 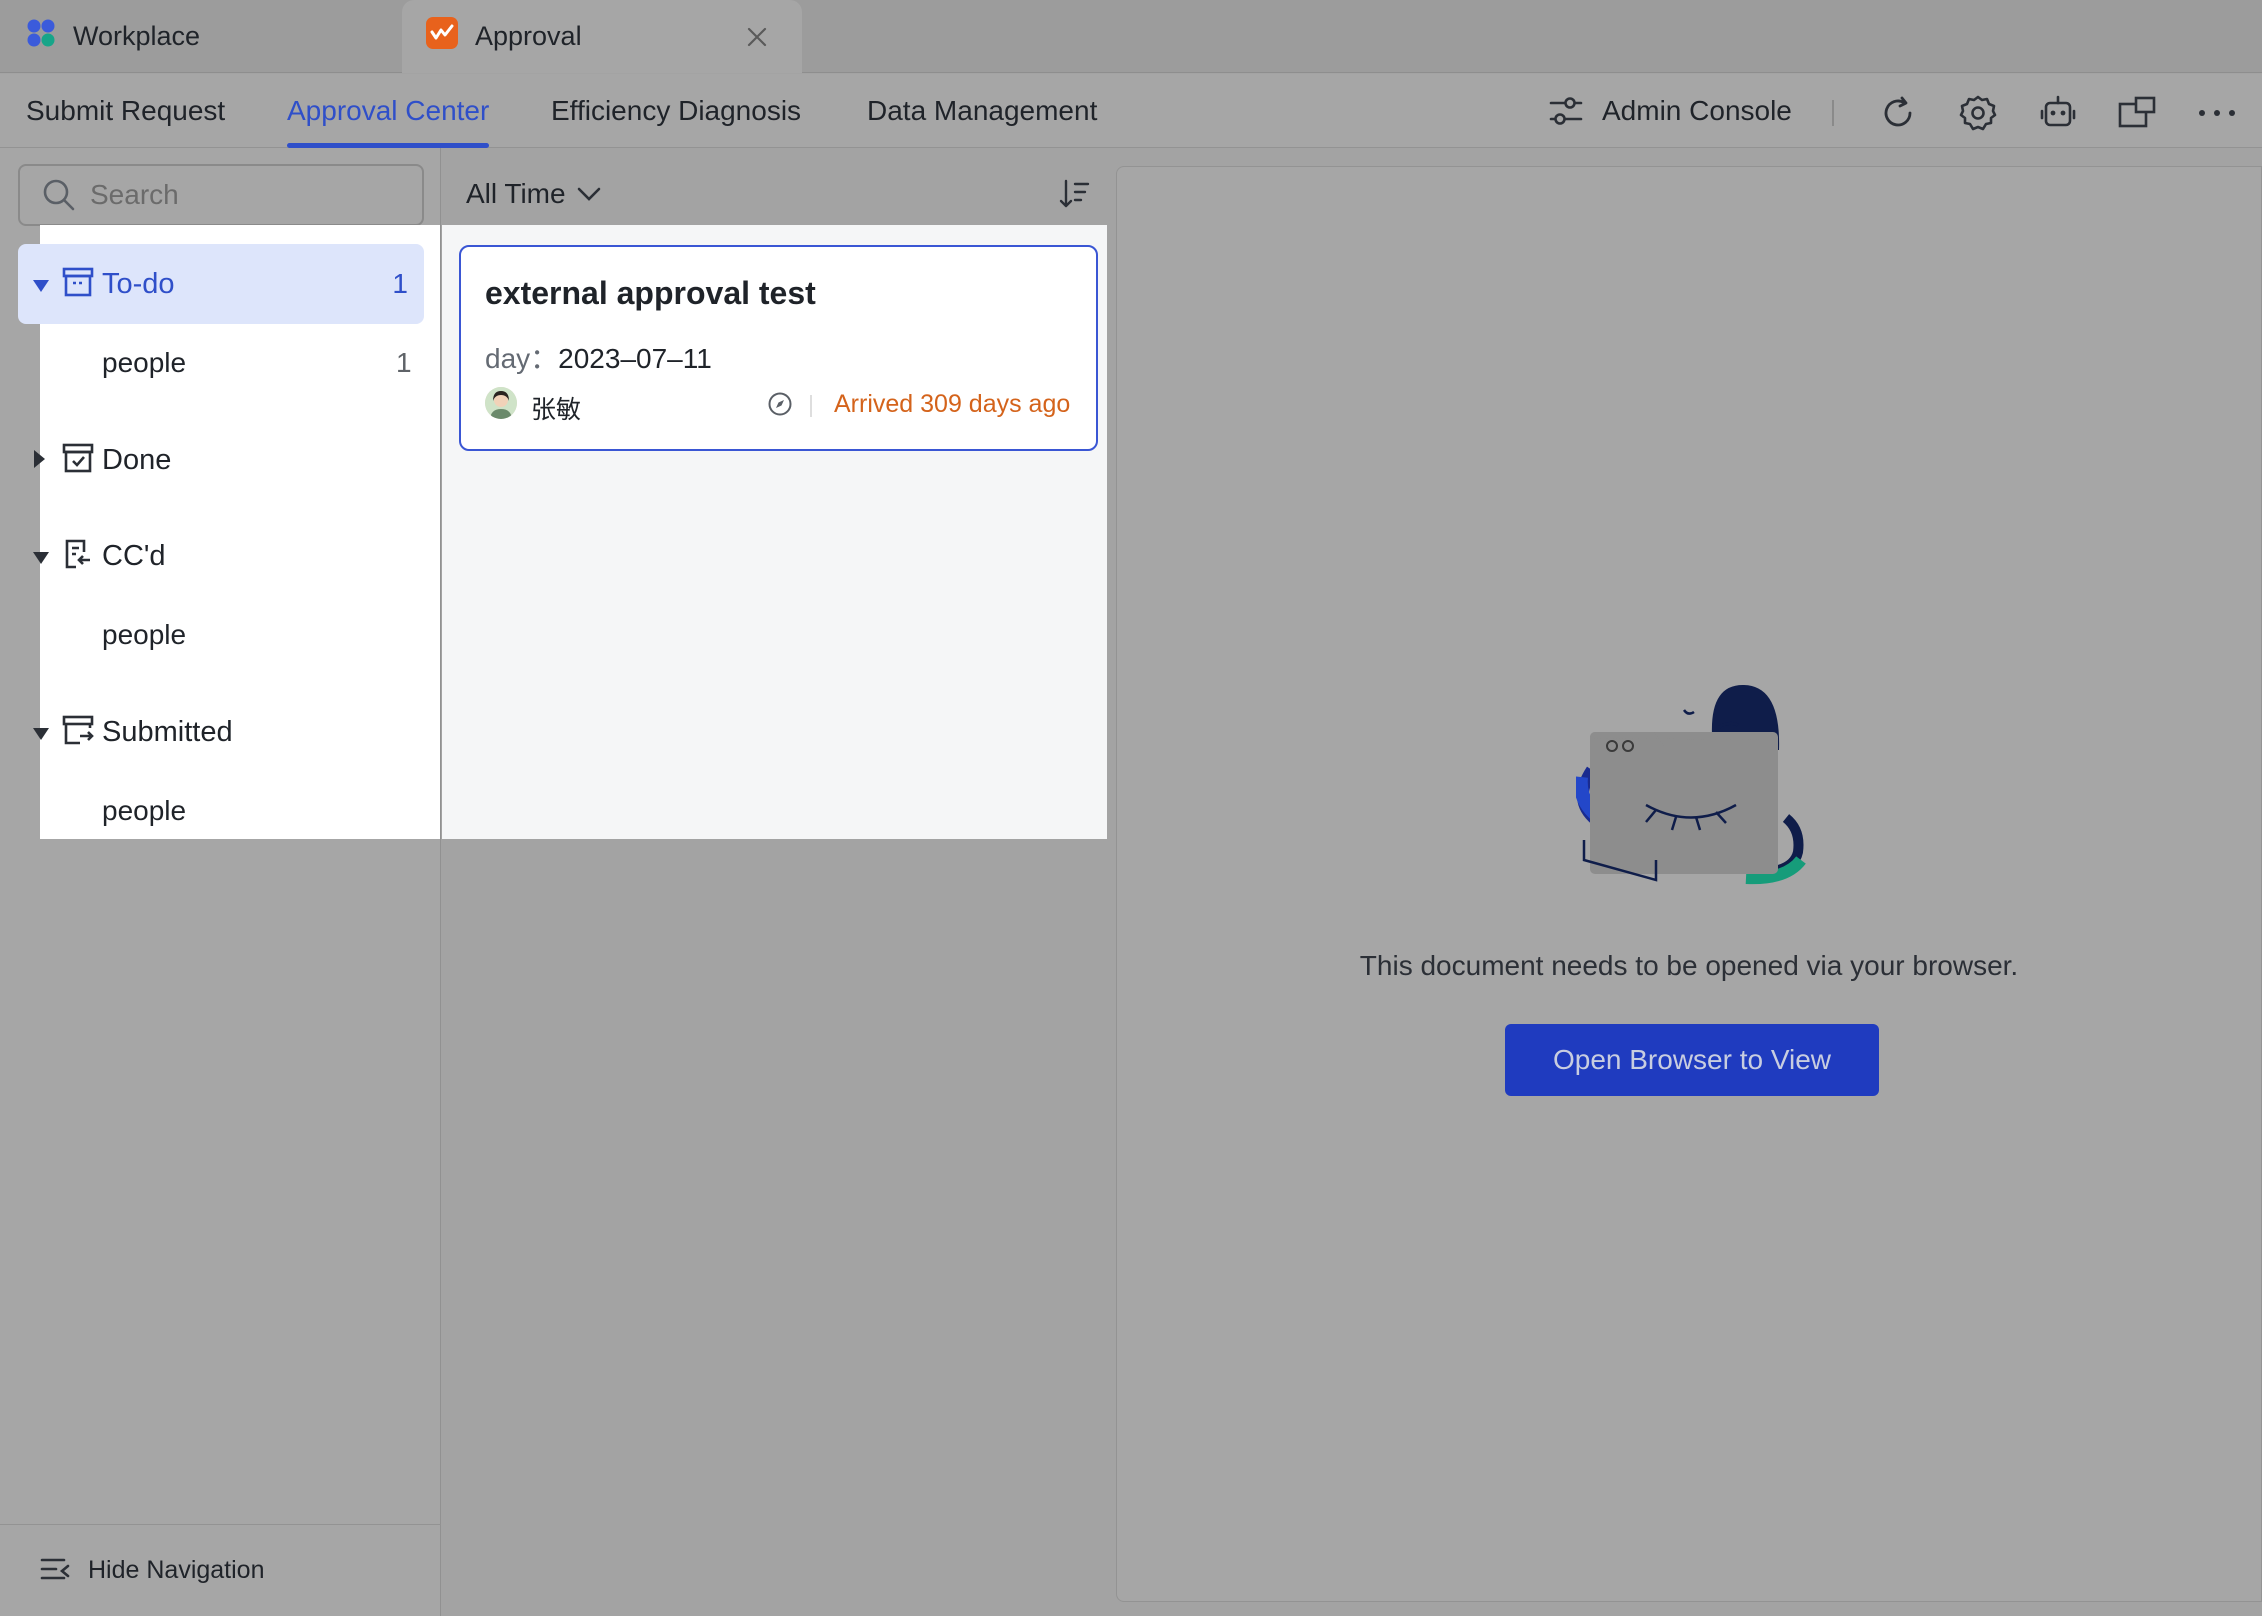 I want to click on search-input, so click(x=240, y=195).